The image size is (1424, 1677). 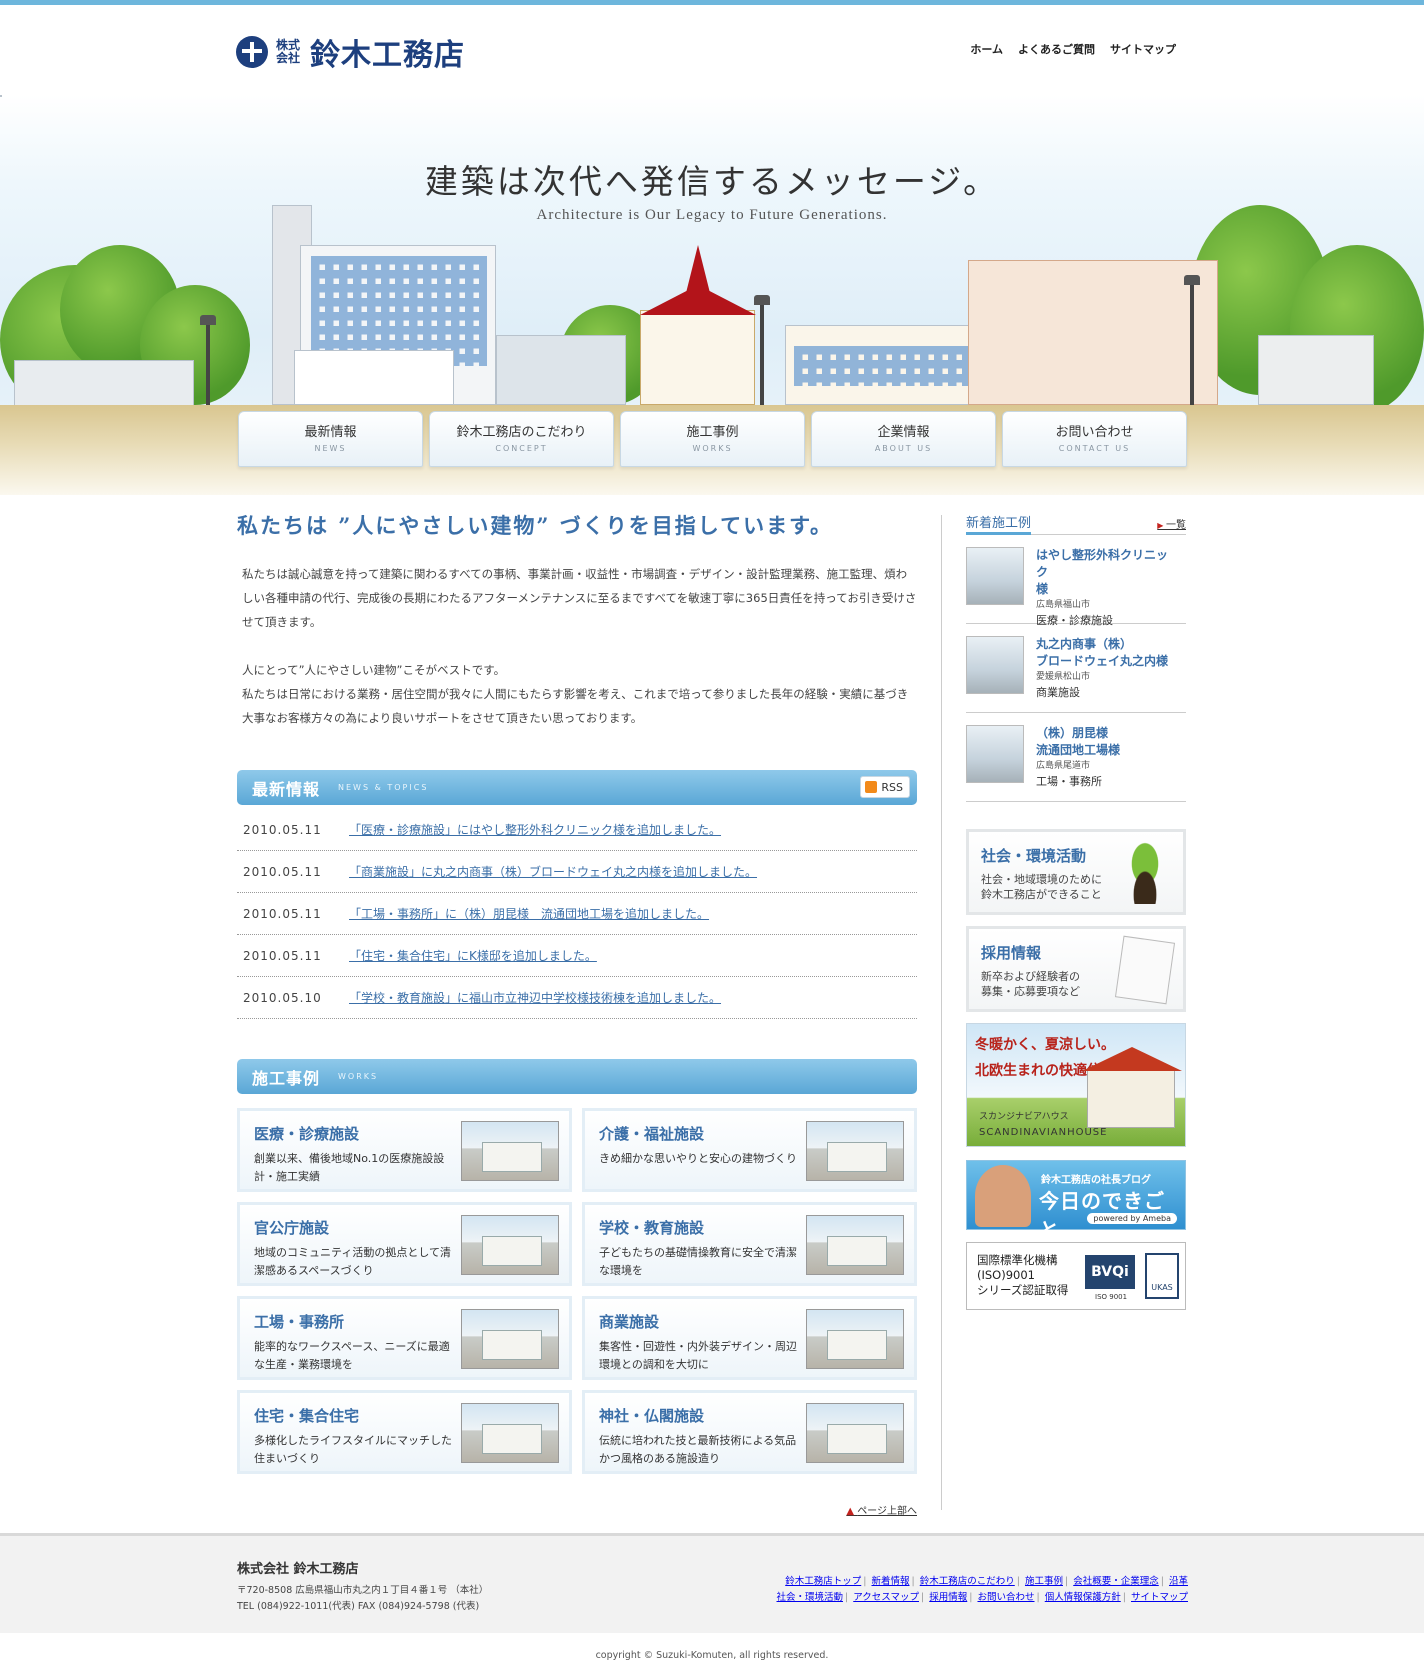 What do you see at coordinates (282, 997) in the screenshot?
I see `news-date: 2010.05.10` at bounding box center [282, 997].